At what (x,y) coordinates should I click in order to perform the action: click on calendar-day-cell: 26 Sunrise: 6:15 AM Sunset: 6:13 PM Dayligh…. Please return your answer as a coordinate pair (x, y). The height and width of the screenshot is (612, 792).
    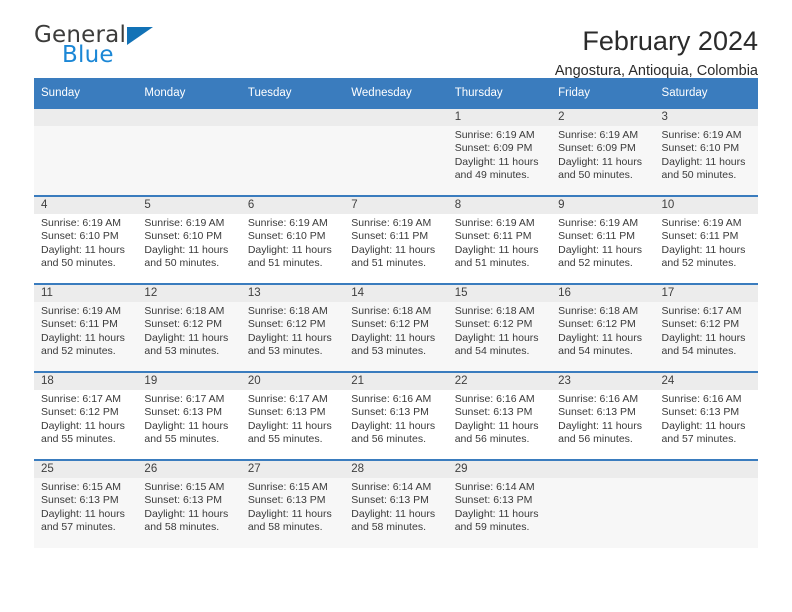
    Looking at the image, I should click on (189, 503).